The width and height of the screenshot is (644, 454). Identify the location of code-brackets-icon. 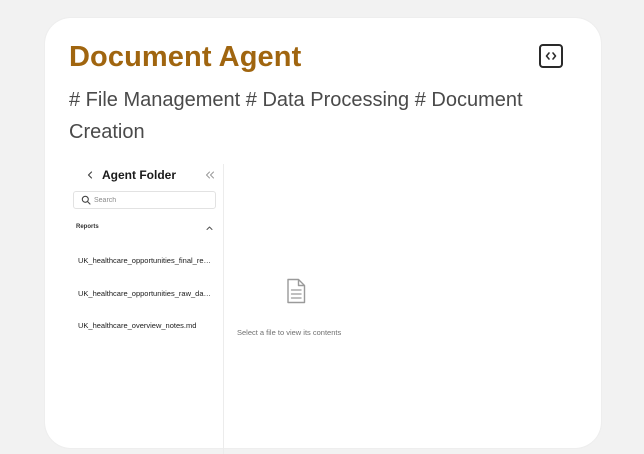
(551, 56).